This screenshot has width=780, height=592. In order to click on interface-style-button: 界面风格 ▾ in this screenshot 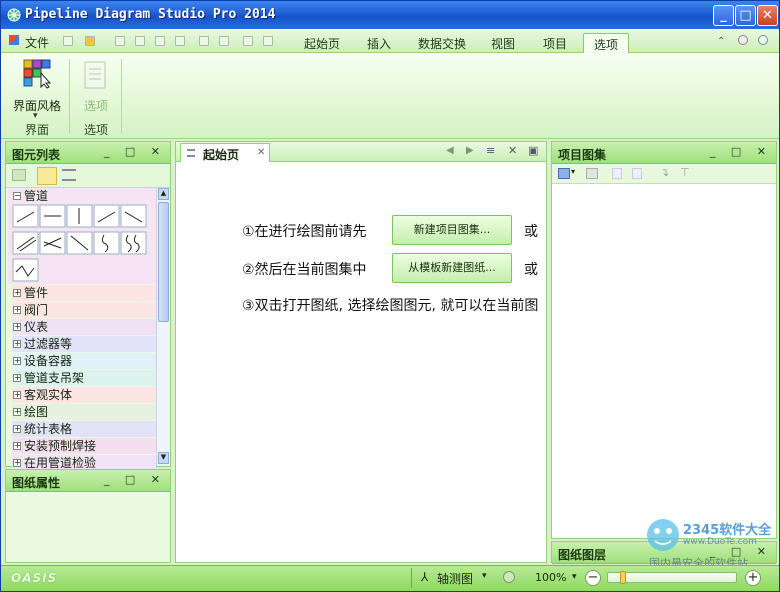, I will do `click(37, 89)`.